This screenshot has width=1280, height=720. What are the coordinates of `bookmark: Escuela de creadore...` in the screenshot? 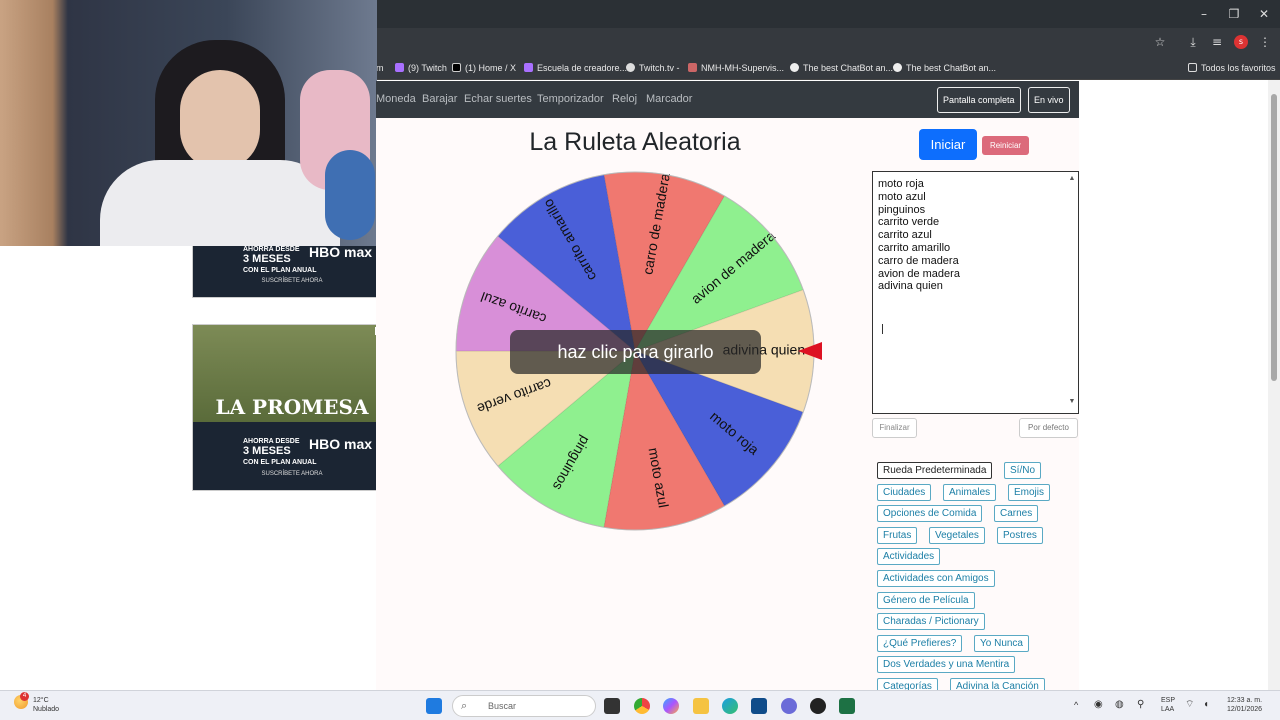 It's located at (575, 68).